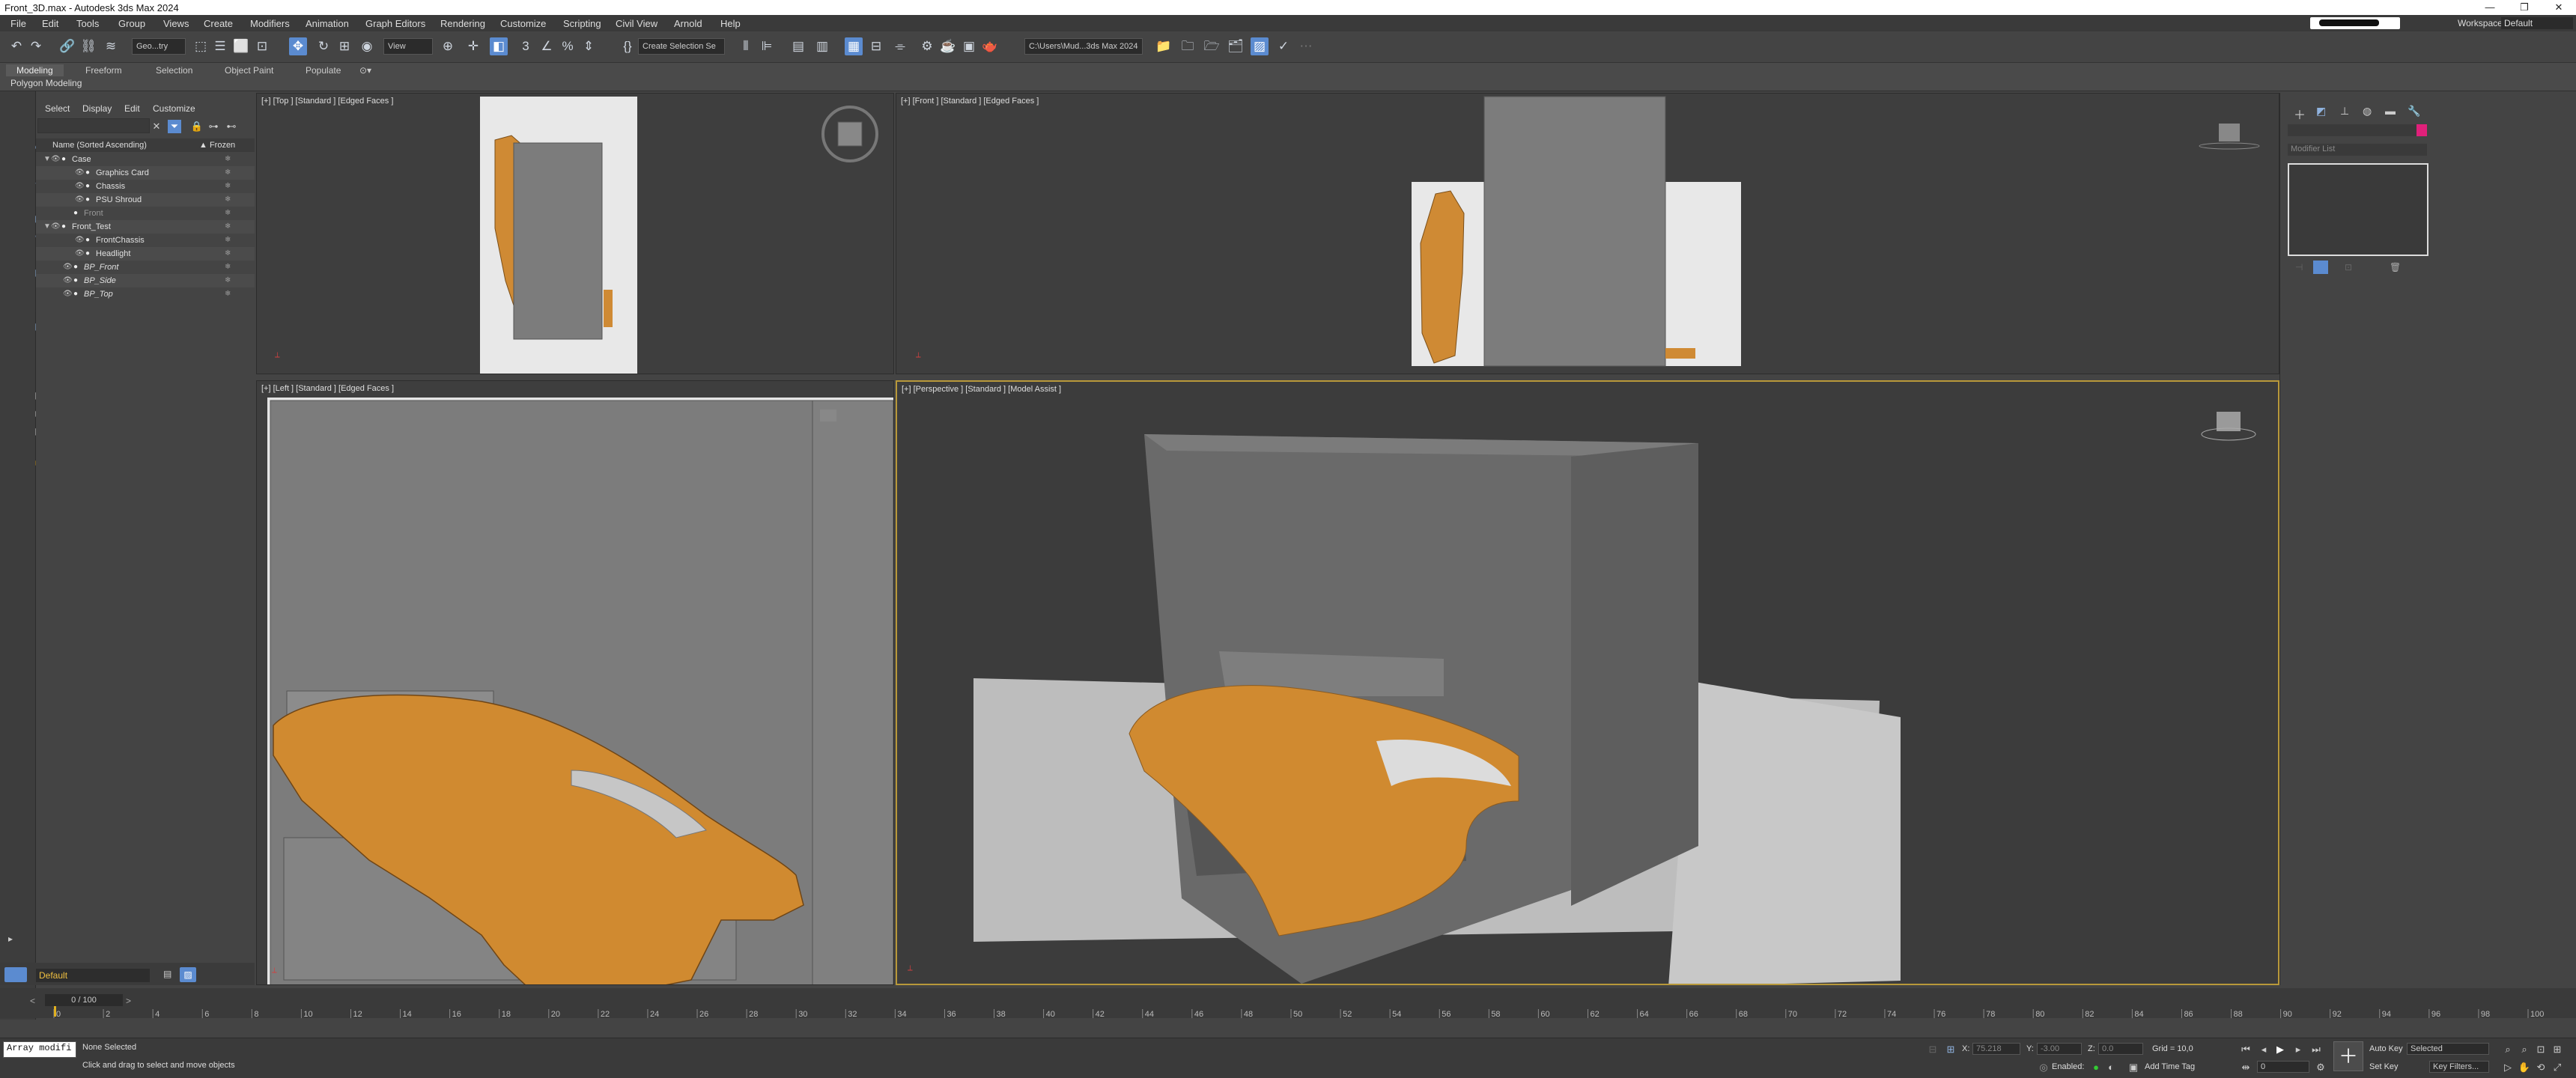 The width and height of the screenshot is (2576, 1078). I want to click on enabled-toggle-icon: ●, so click(2096, 1067).